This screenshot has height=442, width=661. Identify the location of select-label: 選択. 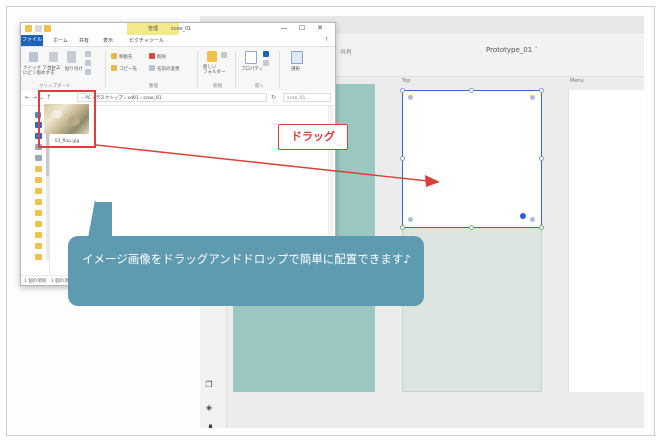
(295, 69).